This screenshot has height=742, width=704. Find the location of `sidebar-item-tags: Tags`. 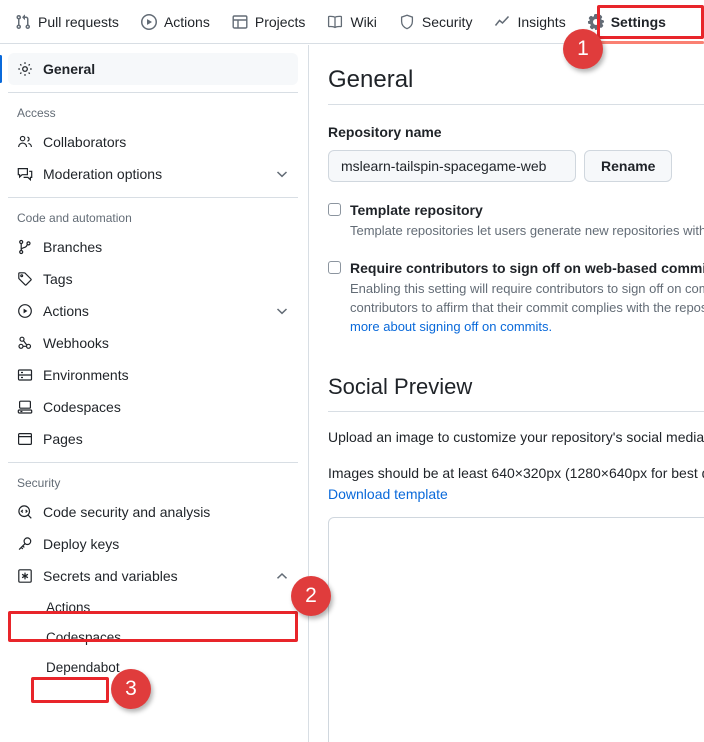

sidebar-item-tags: Tags is located at coordinates (153, 279).